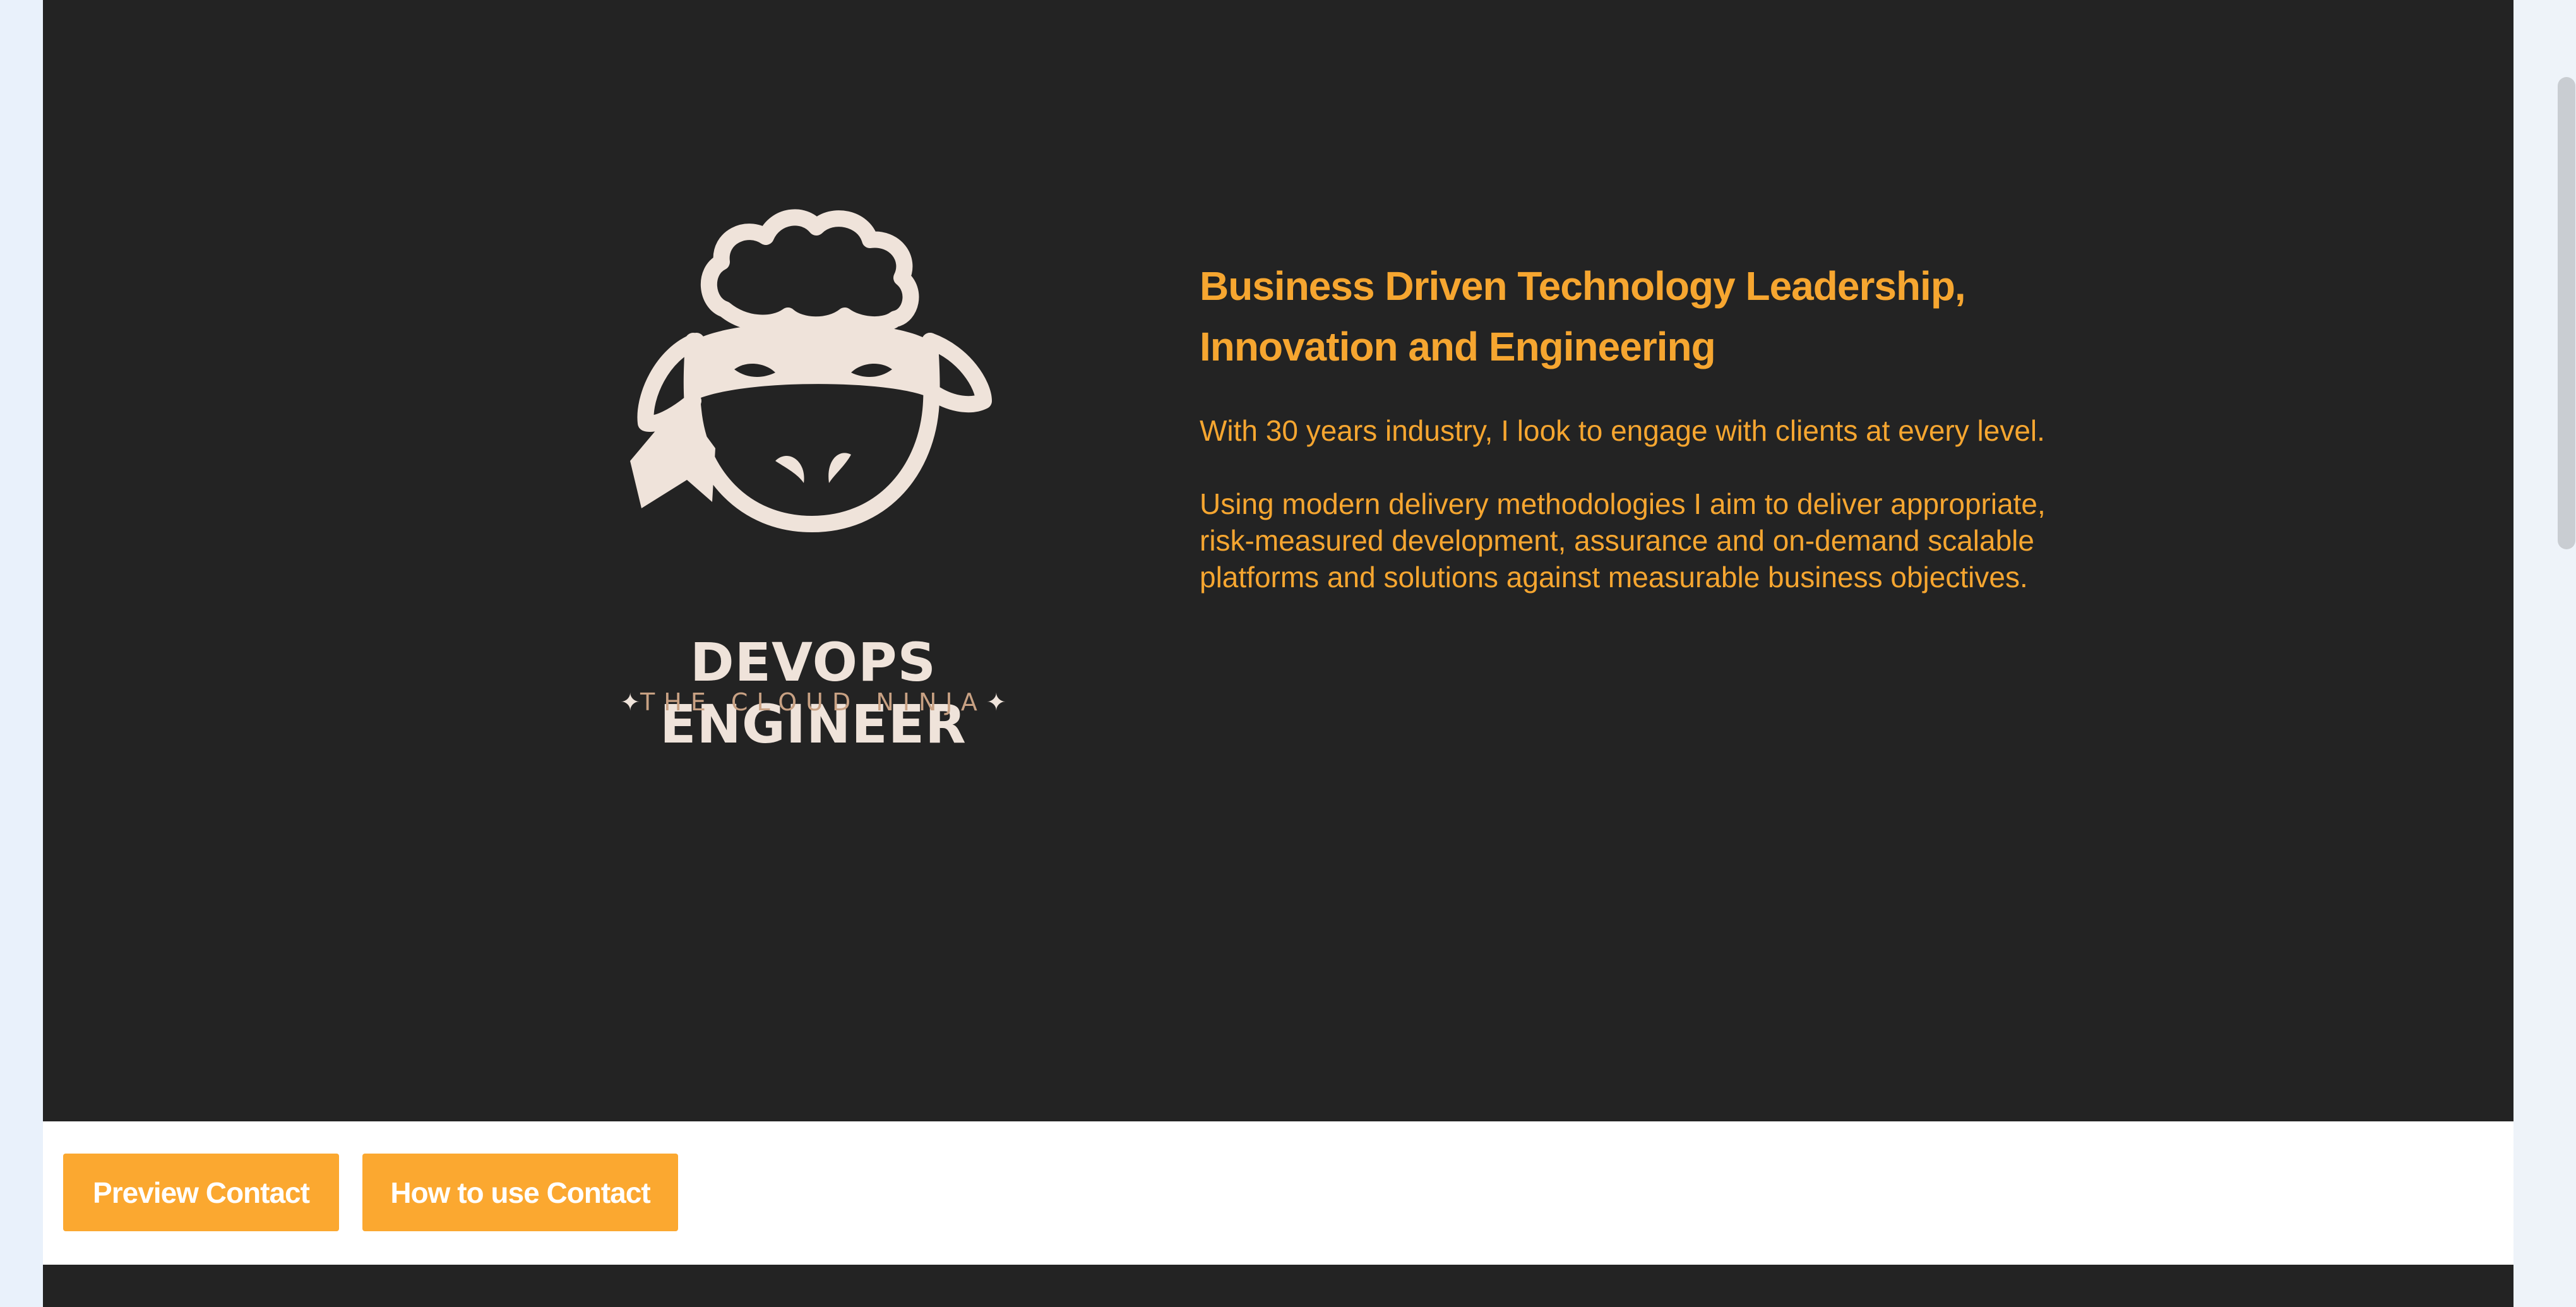 Image resolution: width=2576 pixels, height=1307 pixels. What do you see at coordinates (2566, 313) in the screenshot?
I see `scrollbar-thumb` at bounding box center [2566, 313].